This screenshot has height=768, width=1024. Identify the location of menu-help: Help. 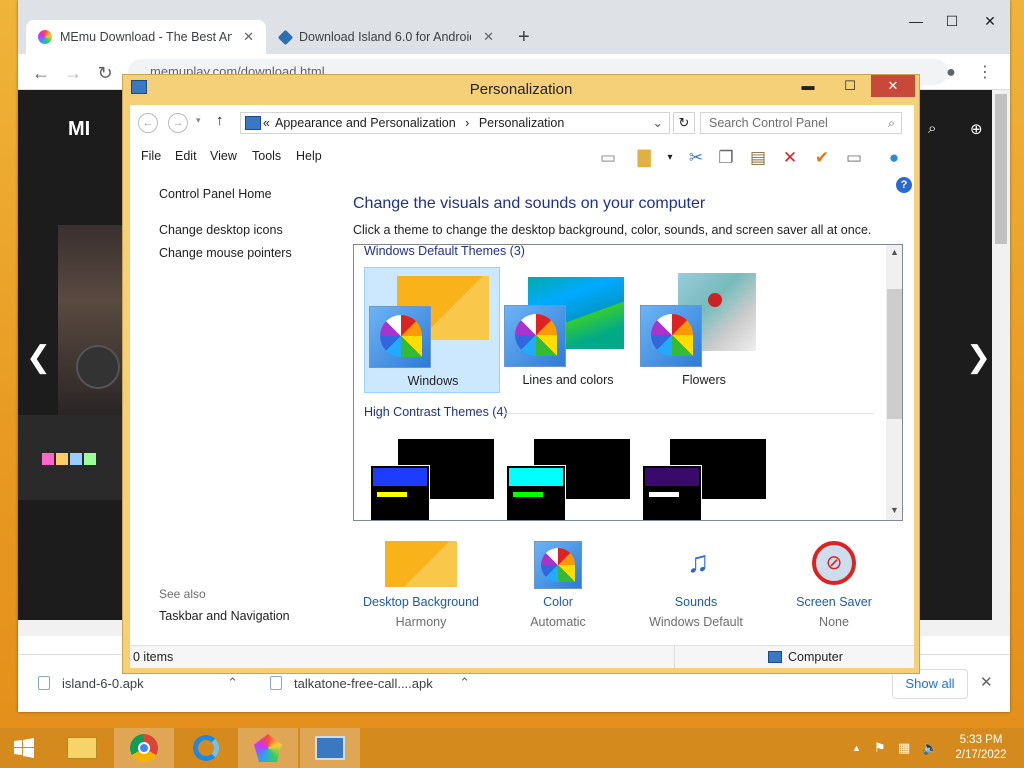
(309, 156).